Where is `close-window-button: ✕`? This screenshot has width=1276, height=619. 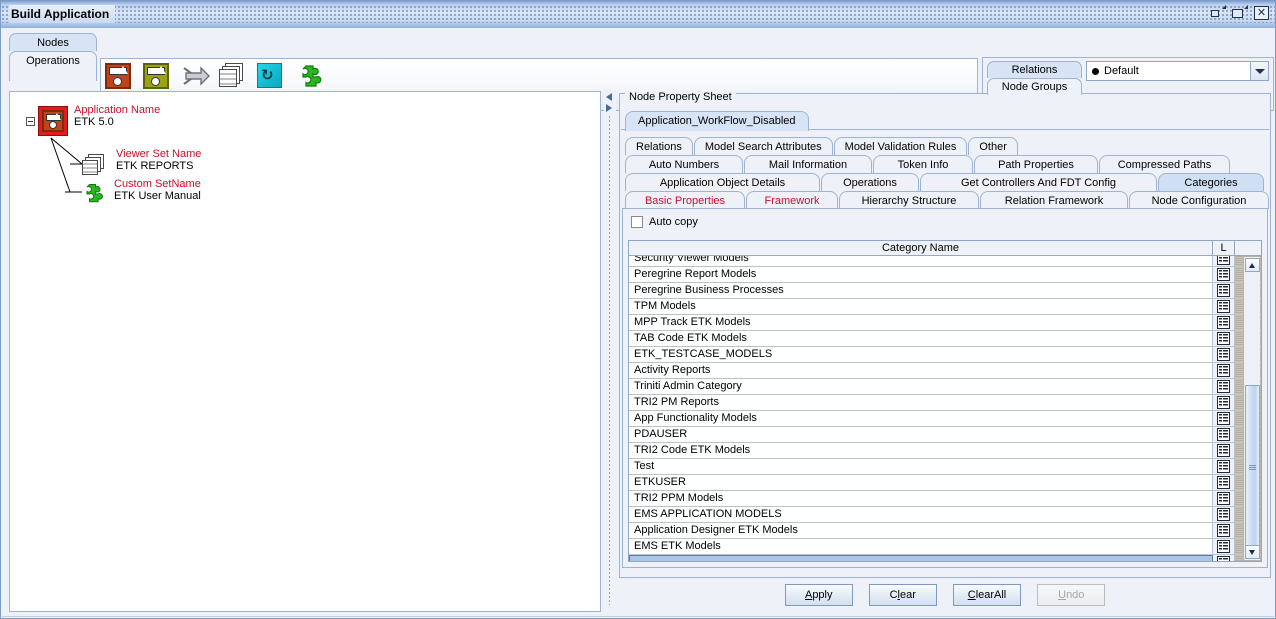 close-window-button: ✕ is located at coordinates (1262, 13).